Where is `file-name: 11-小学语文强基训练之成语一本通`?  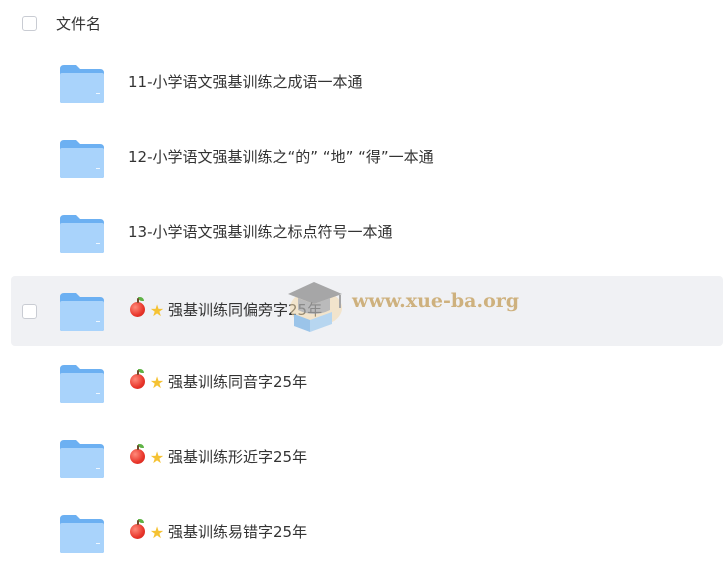 file-name: 11-小学语文强基训练之成语一本通 is located at coordinates (245, 82).